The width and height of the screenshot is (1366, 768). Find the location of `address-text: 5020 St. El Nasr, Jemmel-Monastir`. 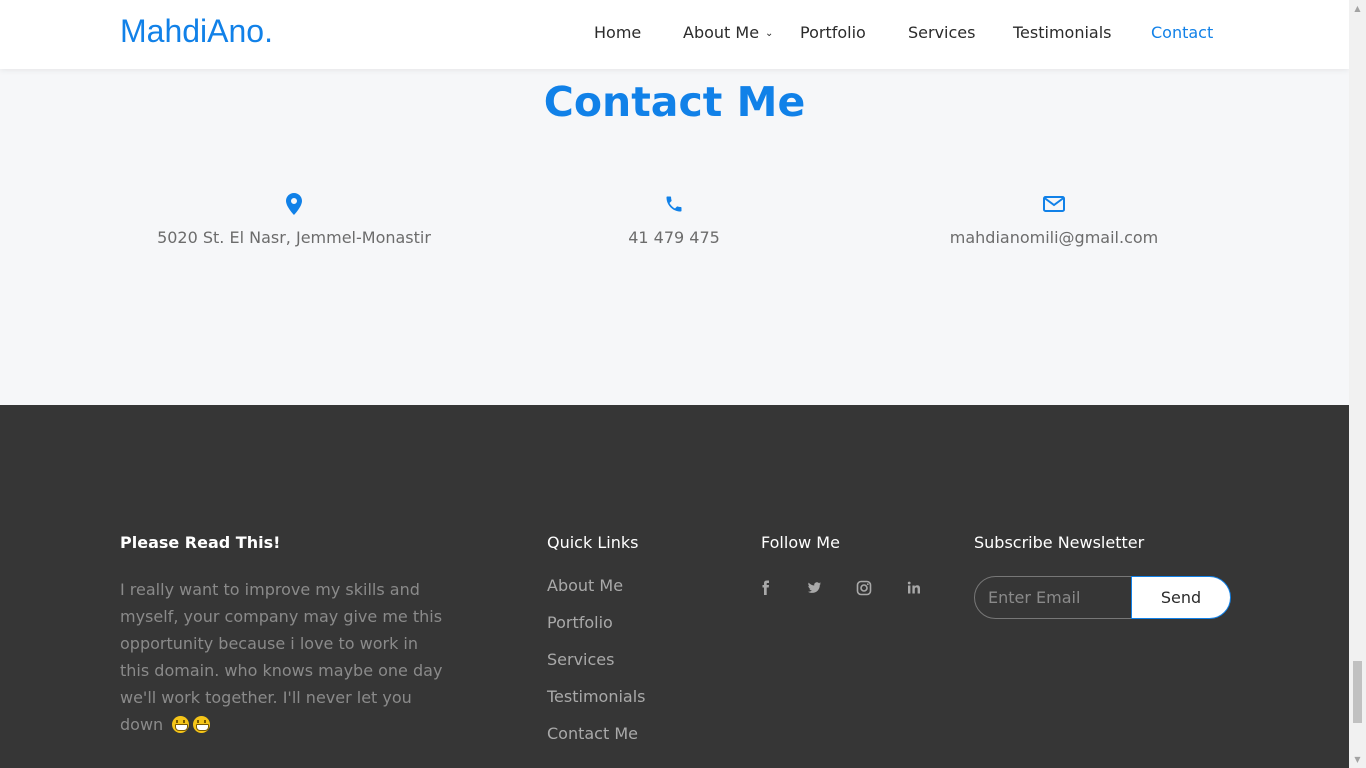

address-text: 5020 St. El Nasr, Jemmel-Monastir is located at coordinates (294, 237).